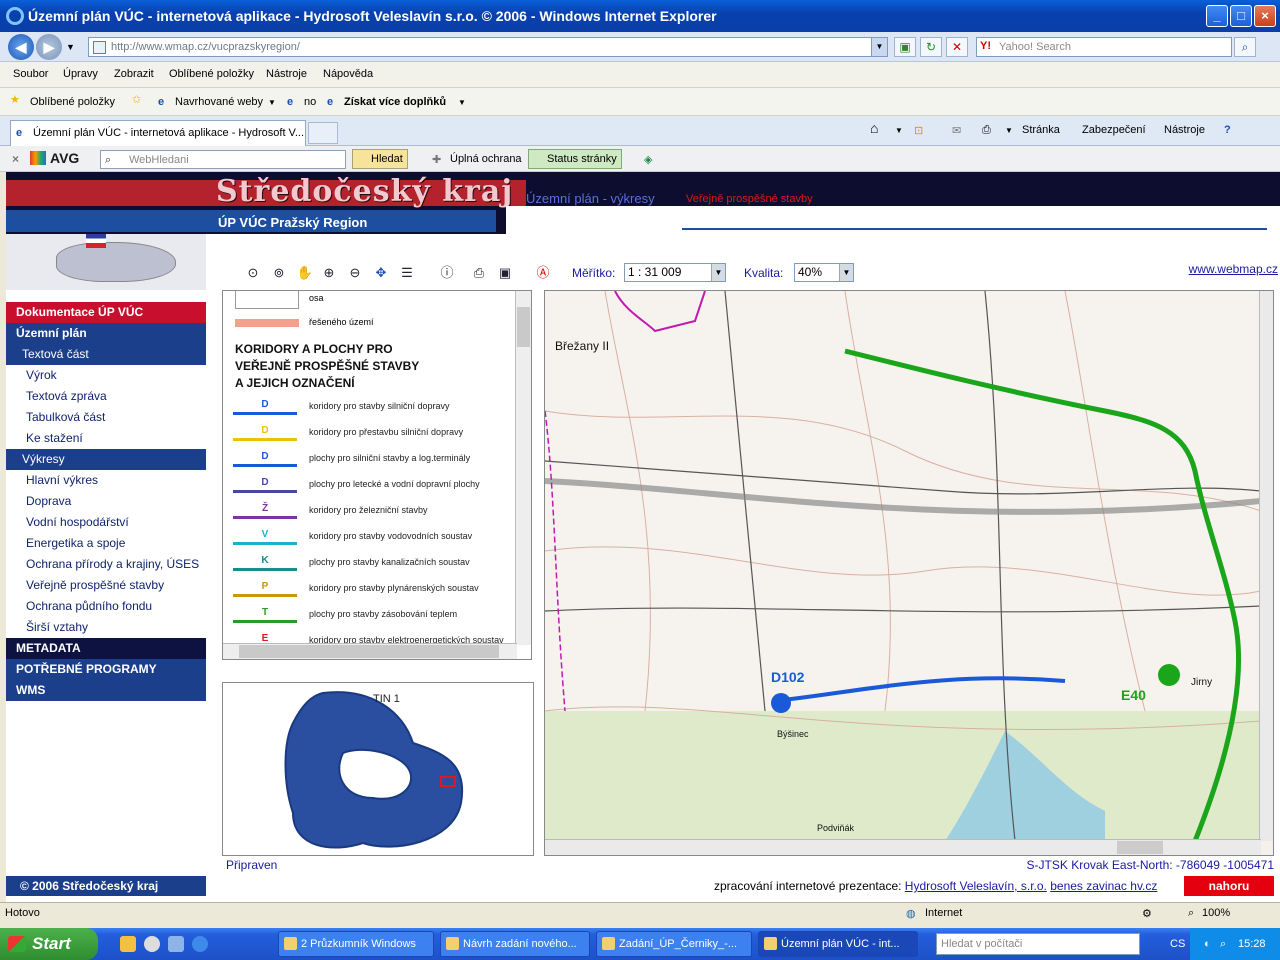 The width and height of the screenshot is (1280, 960). What do you see at coordinates (879, 47) in the screenshot?
I see `url-dropdown-icon: ▼` at bounding box center [879, 47].